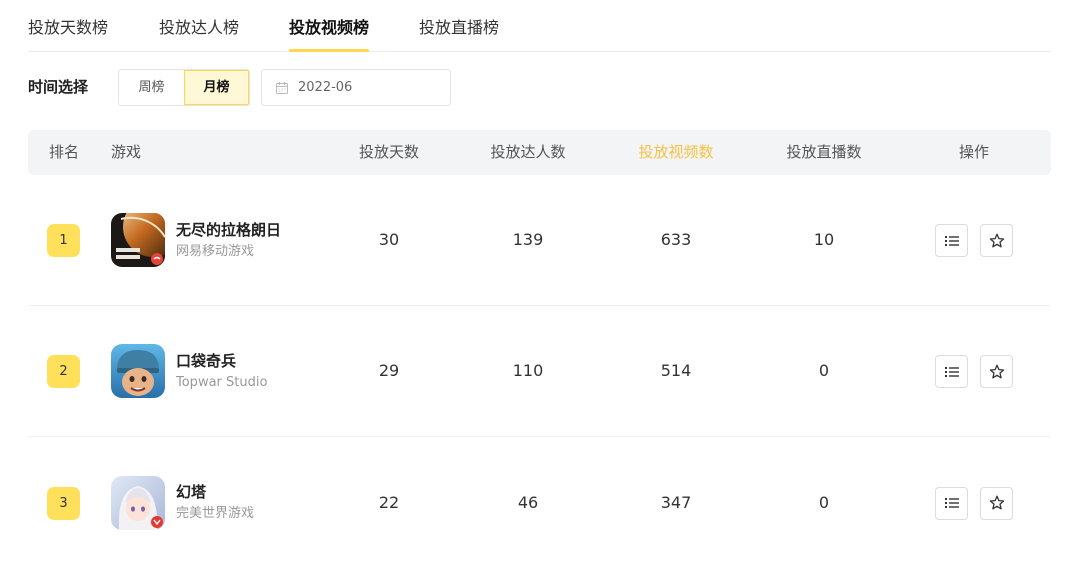 The height and width of the screenshot is (563, 1080). Describe the element at coordinates (824, 239) in the screenshot. I see `lives-value: 10` at that location.